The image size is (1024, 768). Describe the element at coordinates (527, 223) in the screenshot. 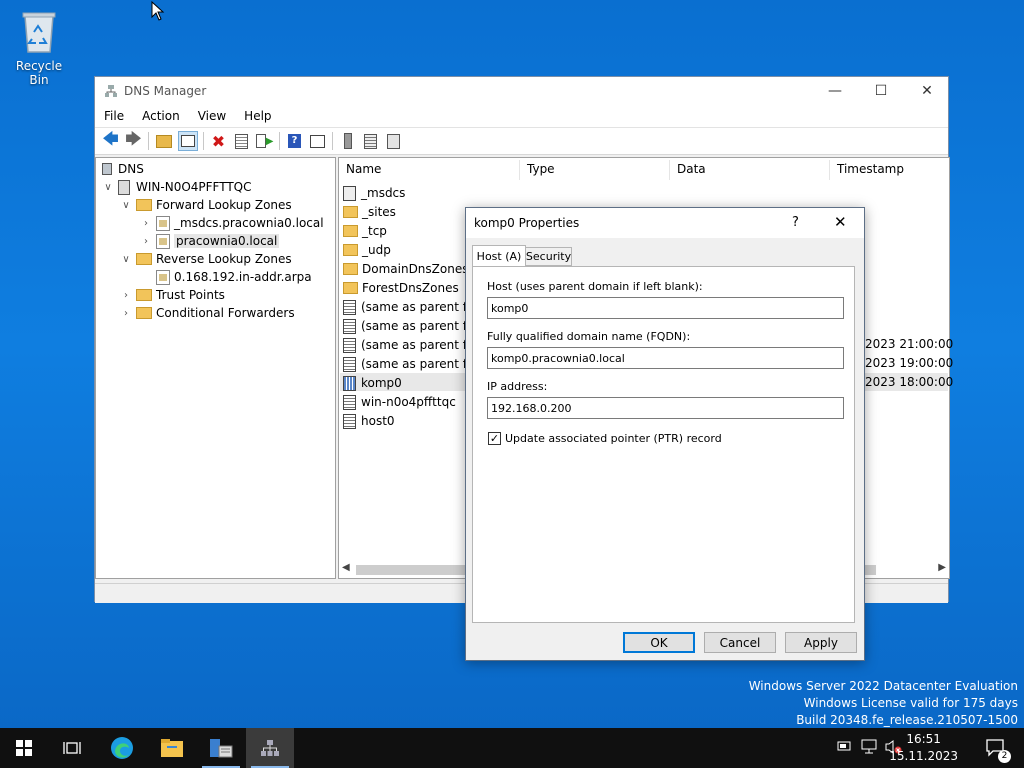

I see `dialog-title: komp0 Properties` at that location.